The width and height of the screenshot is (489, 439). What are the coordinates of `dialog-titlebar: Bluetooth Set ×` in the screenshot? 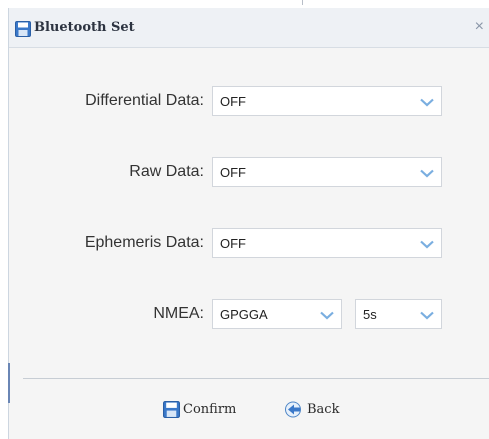 It's located at (249, 28).